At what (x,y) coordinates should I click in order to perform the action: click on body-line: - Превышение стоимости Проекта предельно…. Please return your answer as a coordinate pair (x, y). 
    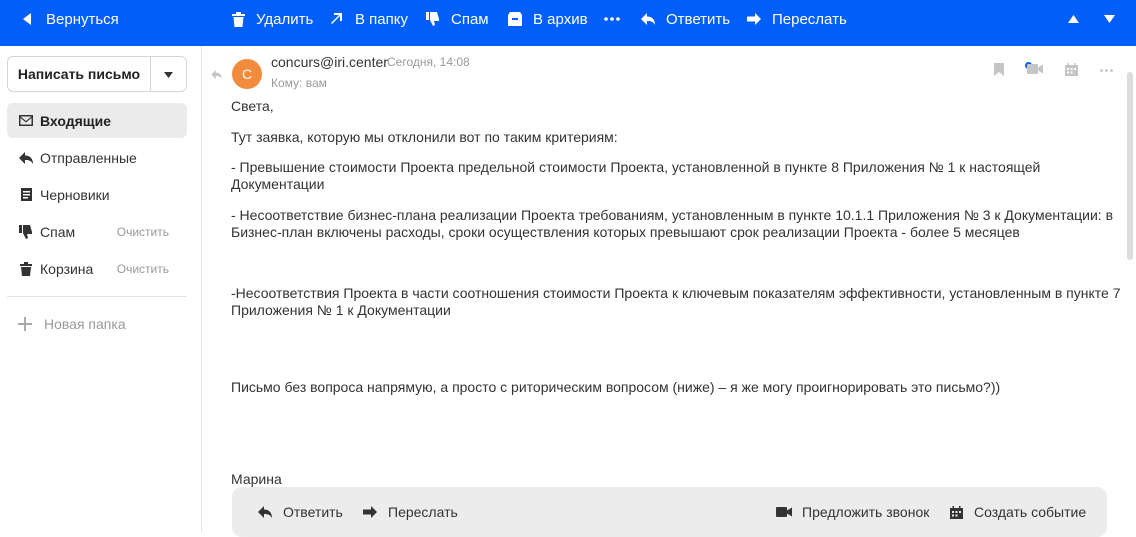
    Looking at the image, I should click on (636, 175).